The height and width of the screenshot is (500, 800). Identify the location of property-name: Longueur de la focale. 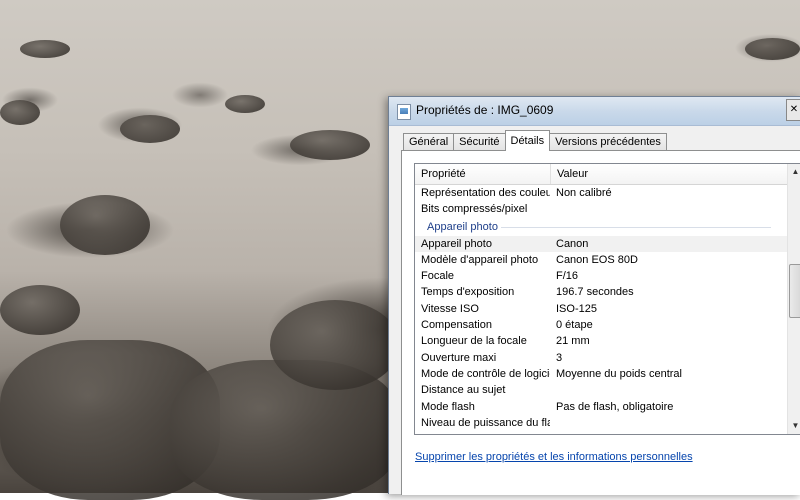
(474, 341).